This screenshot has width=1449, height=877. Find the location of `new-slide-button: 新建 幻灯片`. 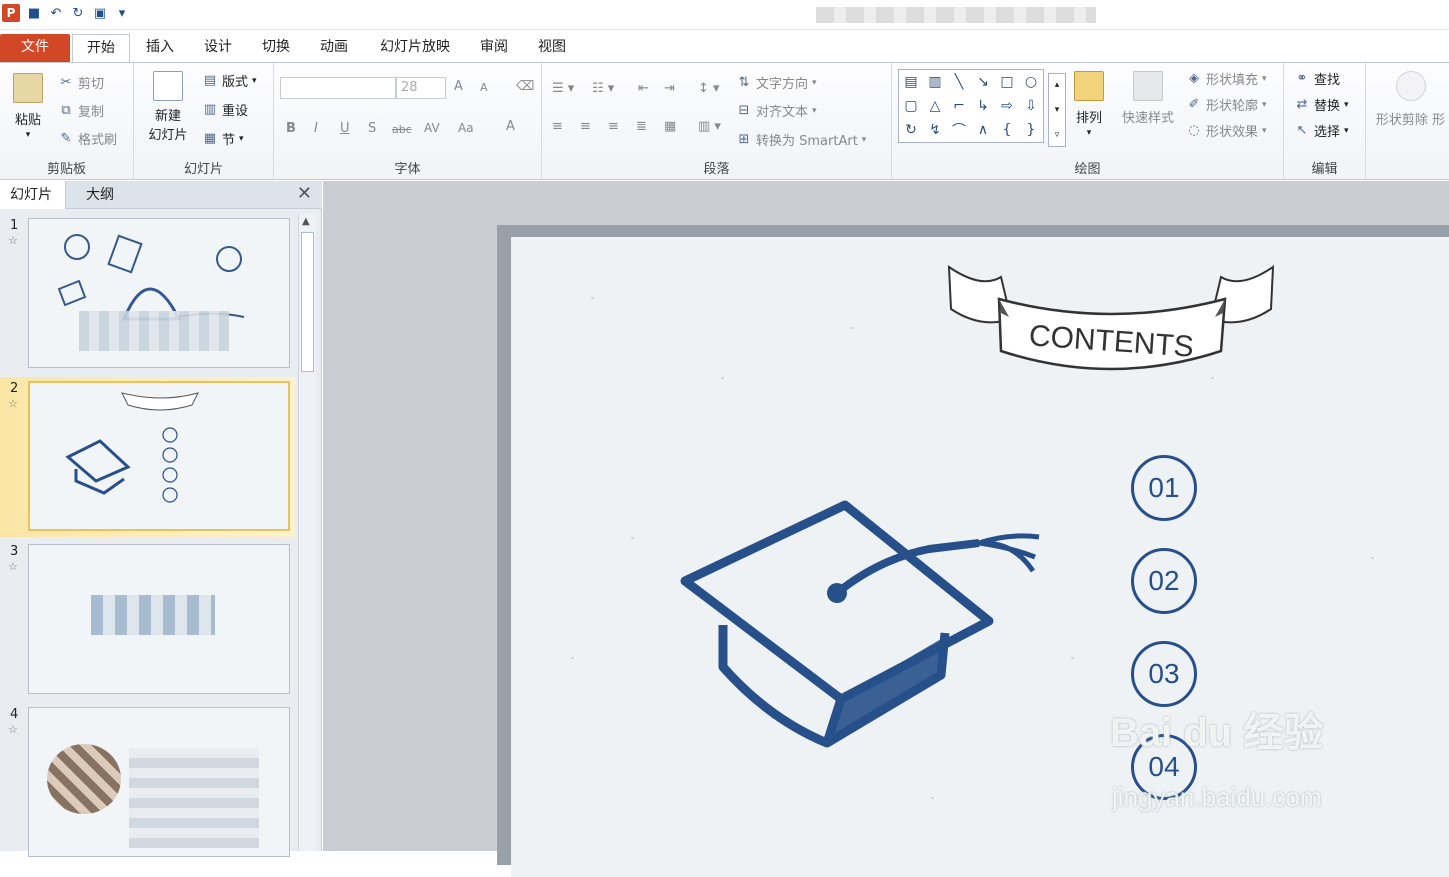

new-slide-button: 新建 幻灯片 is located at coordinates (168, 107).